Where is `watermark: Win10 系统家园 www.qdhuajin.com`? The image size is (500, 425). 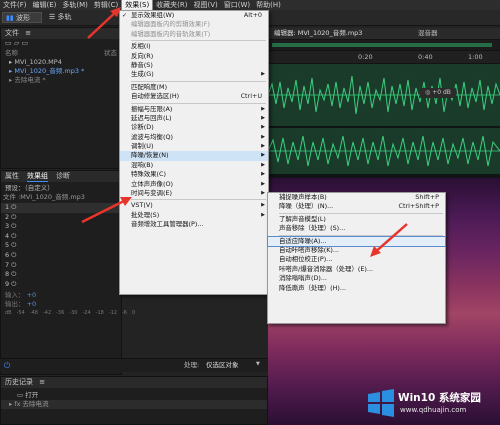 watermark: Win10 系统家园 www.qdhuajin.com is located at coordinates (433, 404).